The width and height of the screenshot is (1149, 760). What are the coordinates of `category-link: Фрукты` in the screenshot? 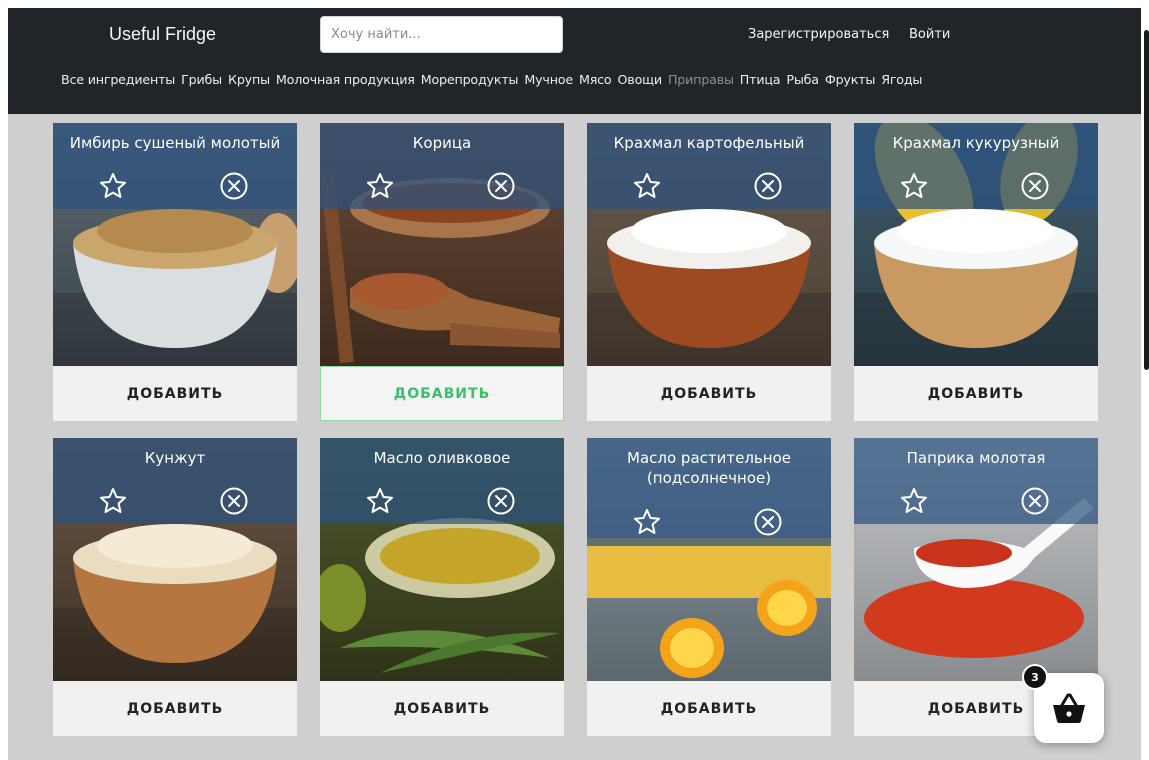 It's located at (850, 79).